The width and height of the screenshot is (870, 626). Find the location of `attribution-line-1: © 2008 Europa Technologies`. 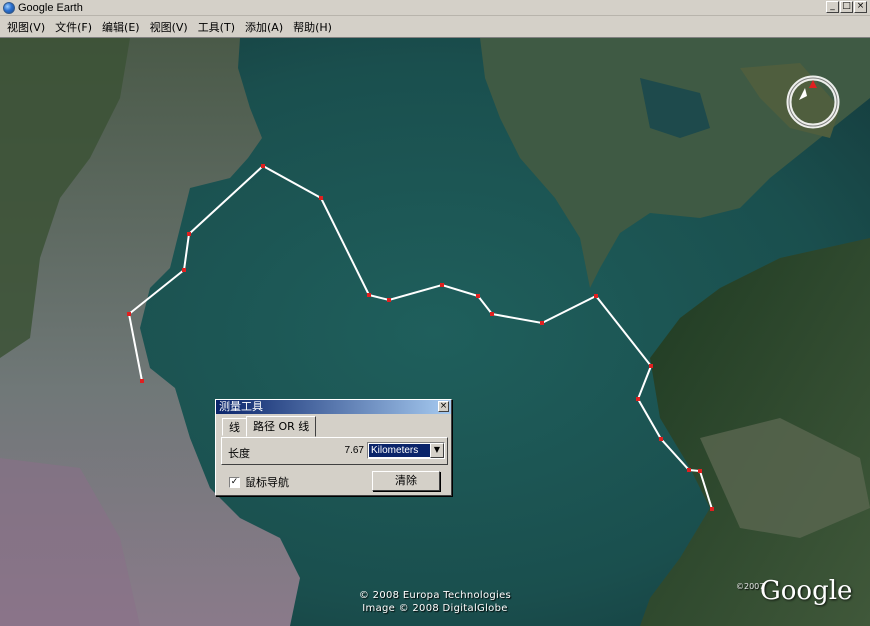

attribution-line-1: © 2008 Europa Technologies is located at coordinates (435, 595).